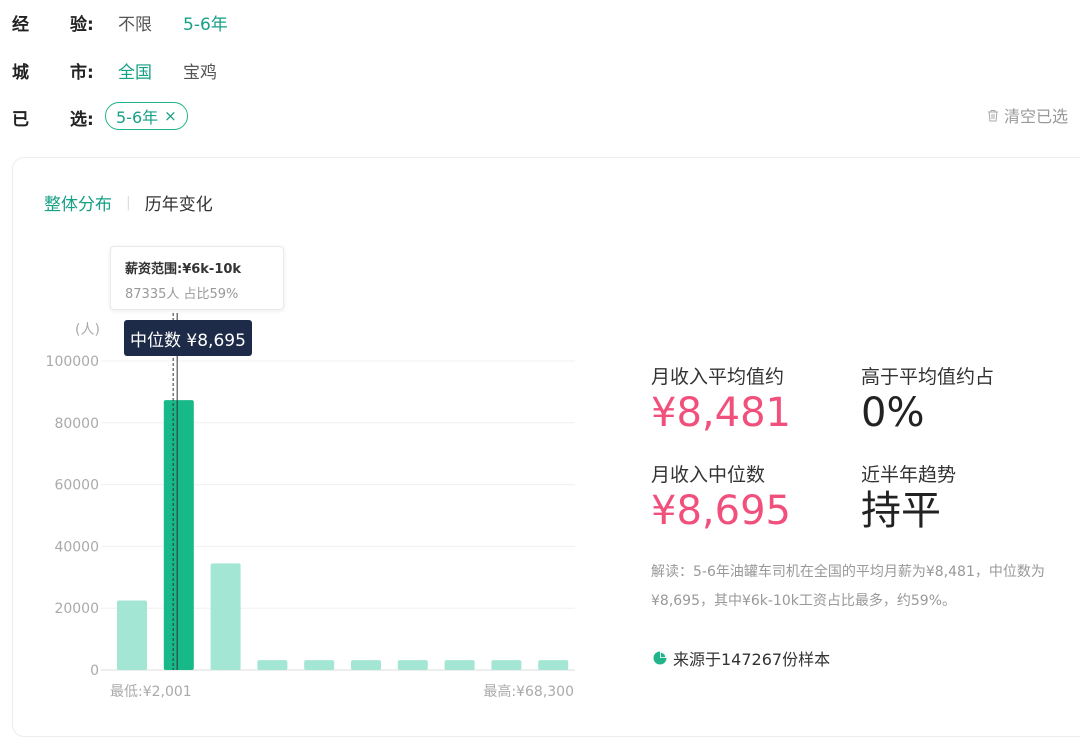 The width and height of the screenshot is (1080, 737). What do you see at coordinates (72, 362) in the screenshot?
I see `y-tick-label: 100000` at bounding box center [72, 362].